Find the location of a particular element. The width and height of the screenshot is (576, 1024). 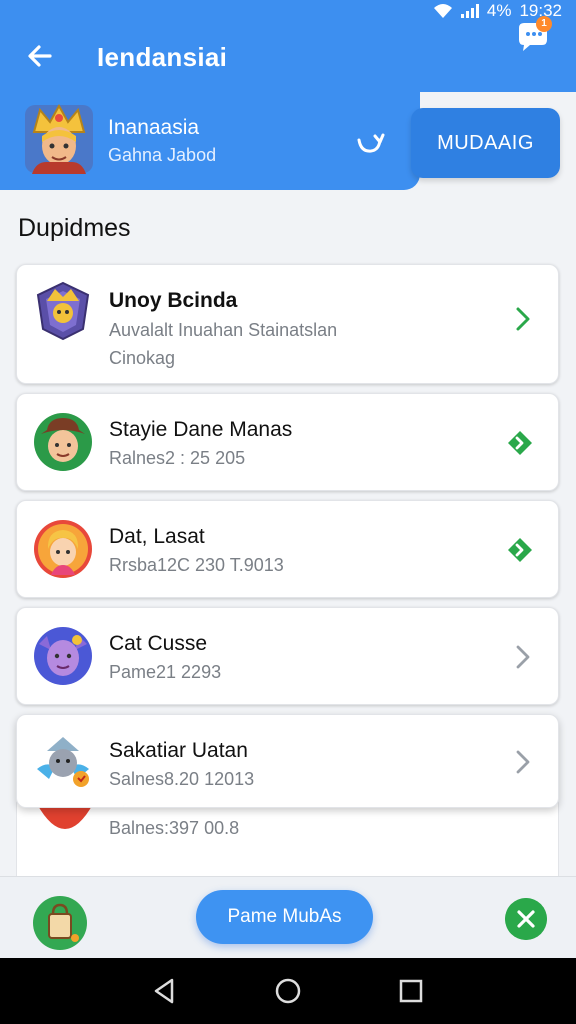

shield-emblem-avatar-icon is located at coordinates (63, 311).